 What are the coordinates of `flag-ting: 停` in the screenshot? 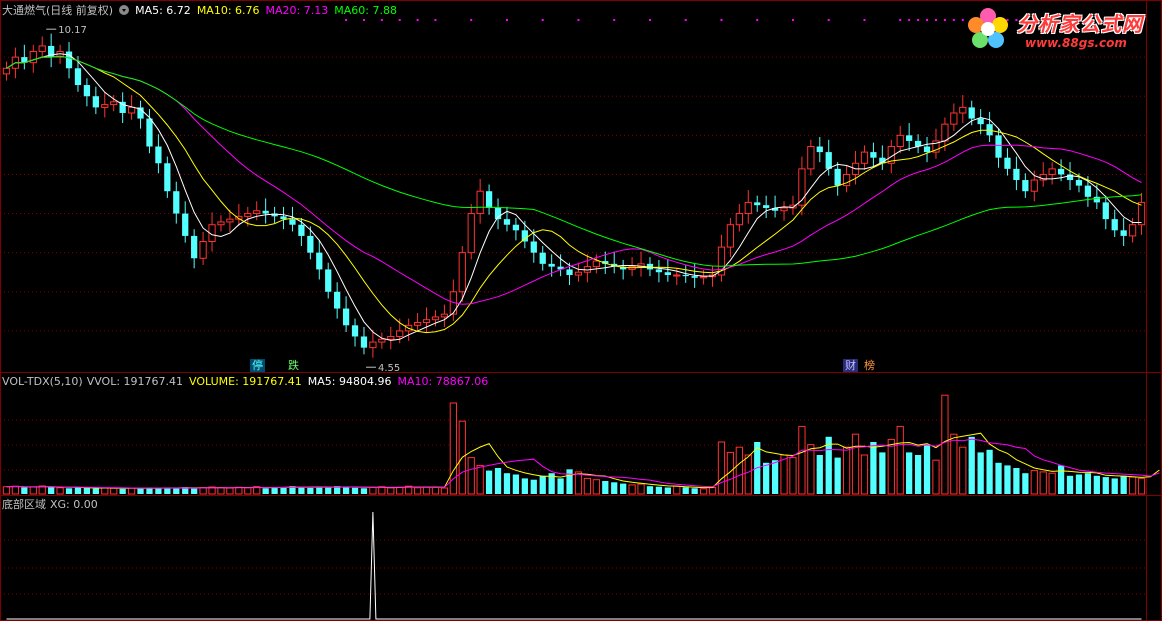 It's located at (257, 365).